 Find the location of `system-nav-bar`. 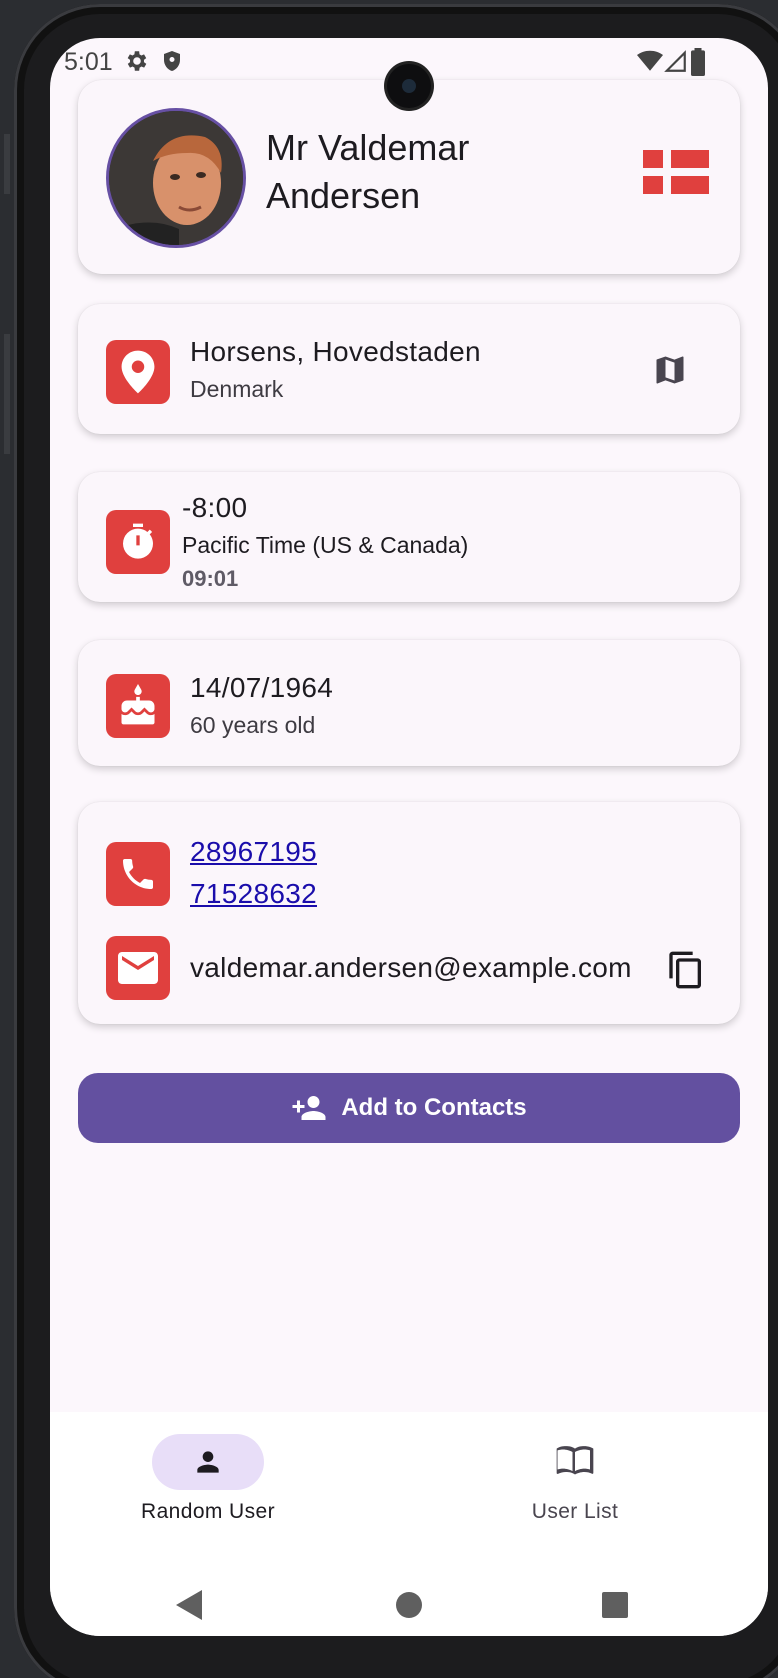

system-nav-bar is located at coordinates (409, 1603).